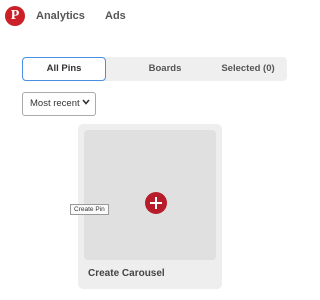  Describe the element at coordinates (15, 16) in the screenshot. I see `pinterest-logo-icon: P` at that location.